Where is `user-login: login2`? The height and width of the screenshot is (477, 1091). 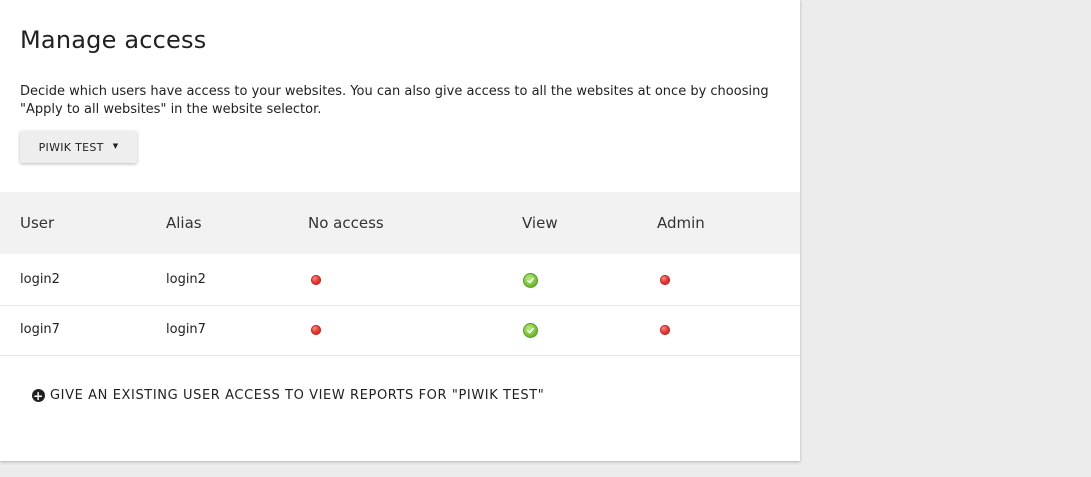 user-login: login2 is located at coordinates (40, 279).